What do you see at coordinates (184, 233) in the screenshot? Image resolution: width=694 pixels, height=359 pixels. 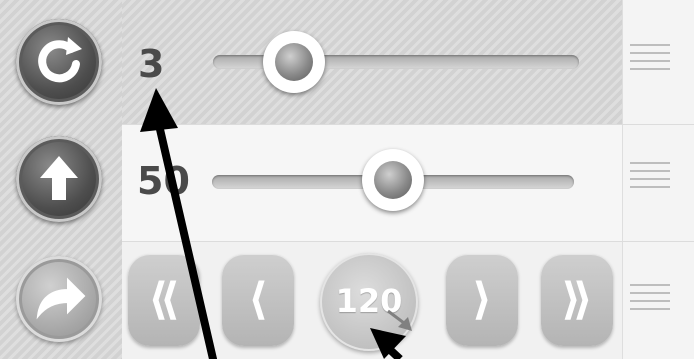 I see `annotation-arrow-shaft` at bounding box center [184, 233].